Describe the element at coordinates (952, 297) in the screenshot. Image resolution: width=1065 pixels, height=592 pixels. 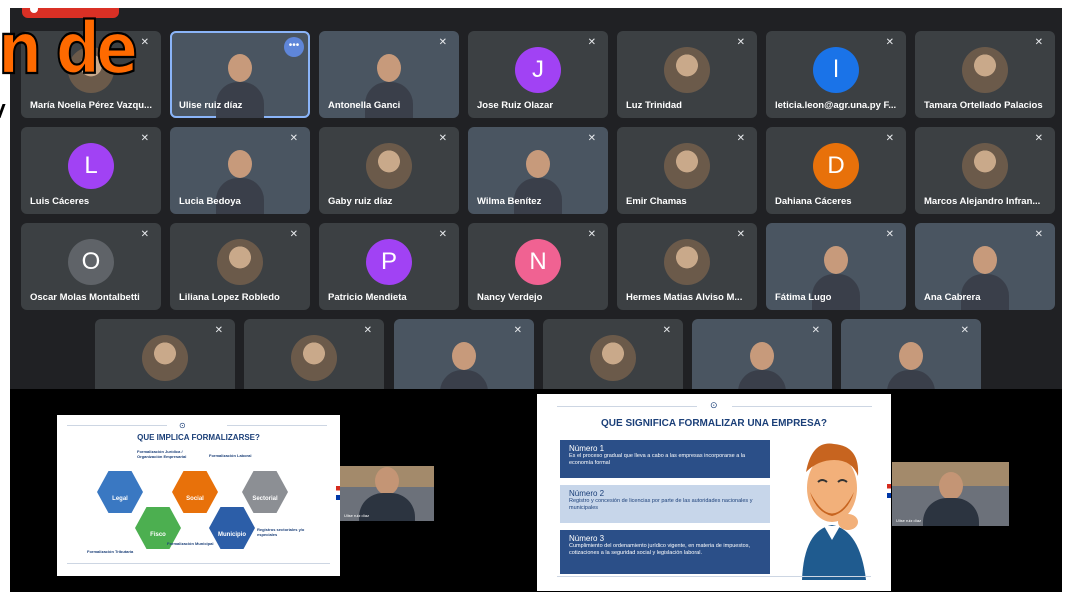
I see `participant-name: Ana Cabrera` at that location.